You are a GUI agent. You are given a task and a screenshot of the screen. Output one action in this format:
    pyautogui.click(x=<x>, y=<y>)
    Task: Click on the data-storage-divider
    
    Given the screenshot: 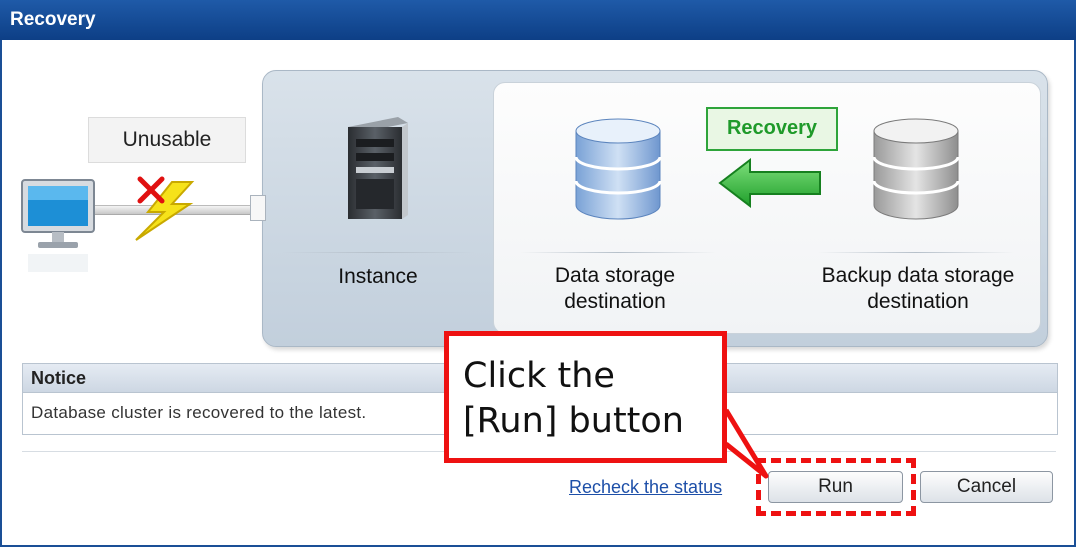 What is the action you would take?
    pyautogui.click(x=618, y=252)
    